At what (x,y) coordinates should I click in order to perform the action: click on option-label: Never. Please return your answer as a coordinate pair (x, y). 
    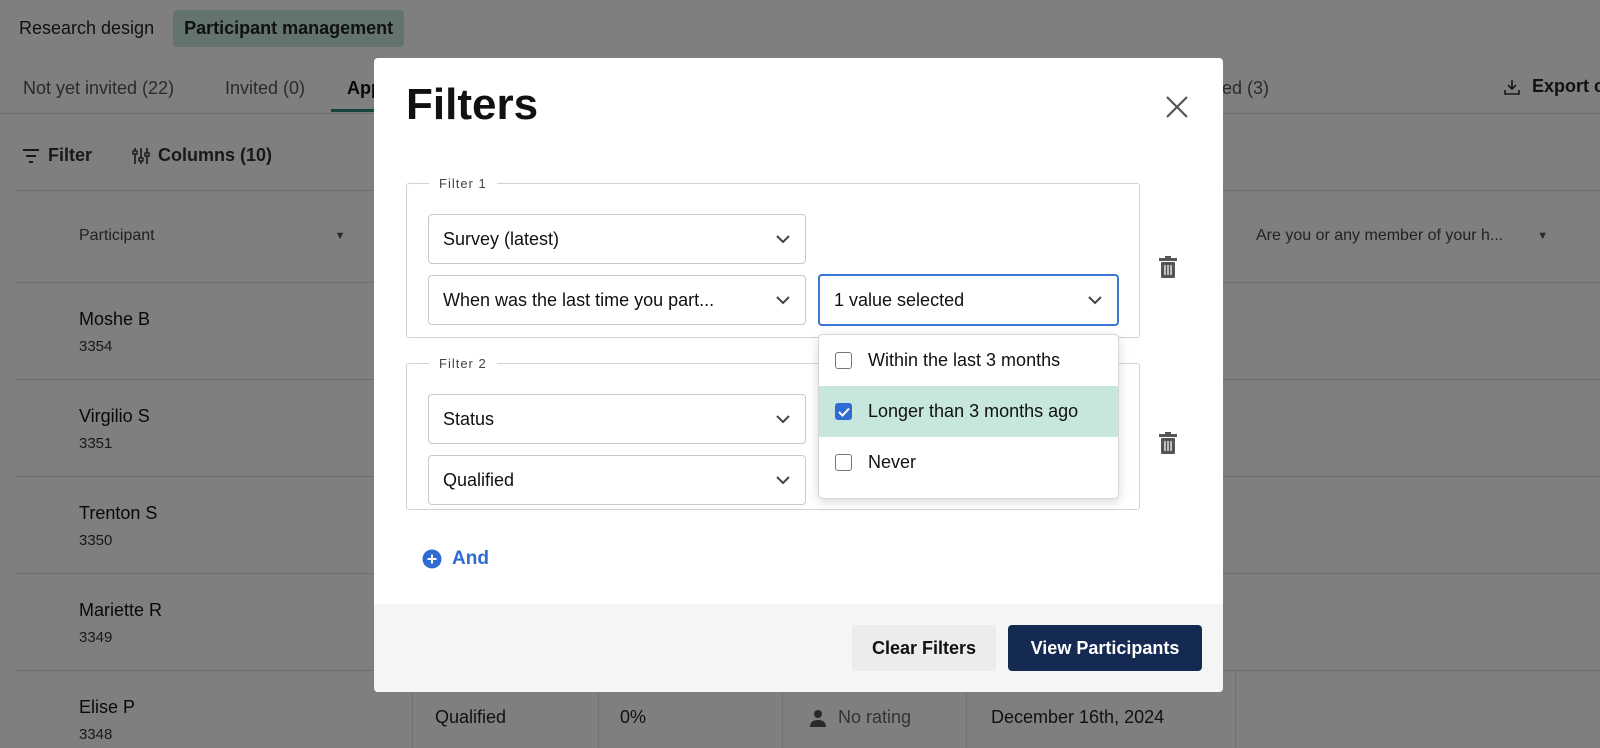
    Looking at the image, I should click on (892, 462).